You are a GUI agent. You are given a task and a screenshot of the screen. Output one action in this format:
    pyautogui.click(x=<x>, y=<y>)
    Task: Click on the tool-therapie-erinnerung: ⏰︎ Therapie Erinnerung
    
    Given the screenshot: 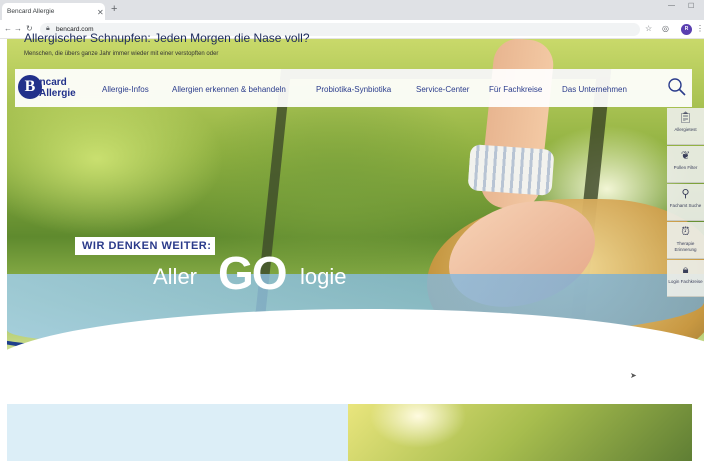 What is the action you would take?
    pyautogui.click(x=685, y=240)
    